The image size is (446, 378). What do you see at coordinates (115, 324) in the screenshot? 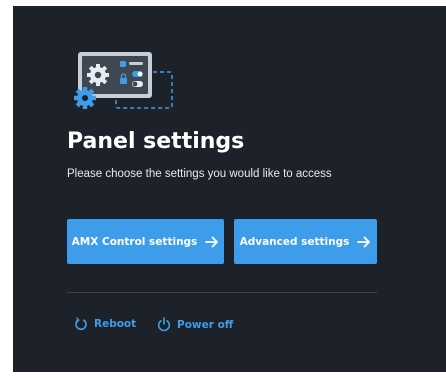
I see `reboot-label: Reboot` at bounding box center [115, 324].